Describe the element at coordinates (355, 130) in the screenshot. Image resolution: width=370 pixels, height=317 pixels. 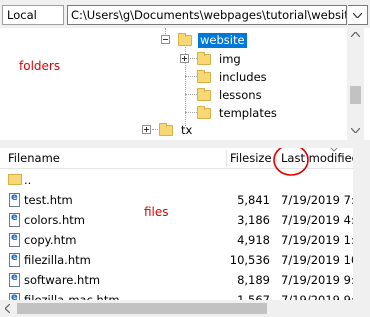
I see `scroll-down-icon` at that location.